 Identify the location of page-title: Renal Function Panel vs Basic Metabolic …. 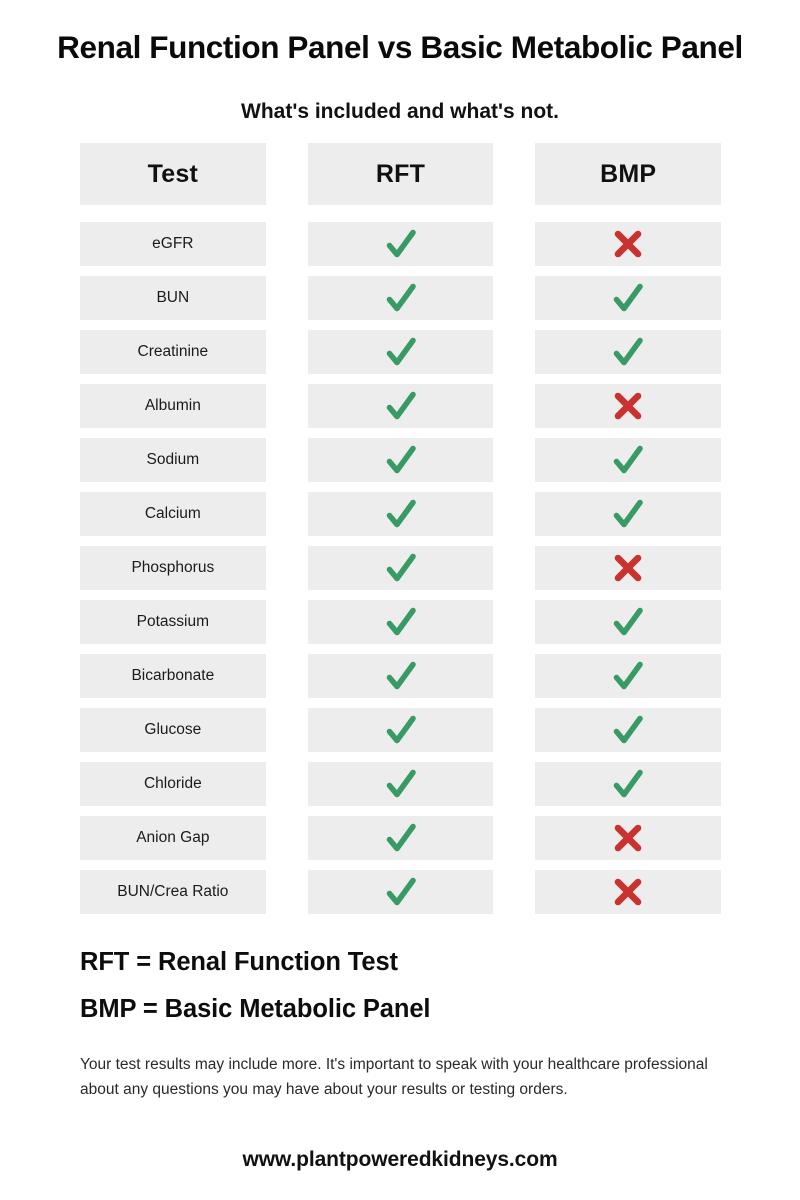
(400, 47).